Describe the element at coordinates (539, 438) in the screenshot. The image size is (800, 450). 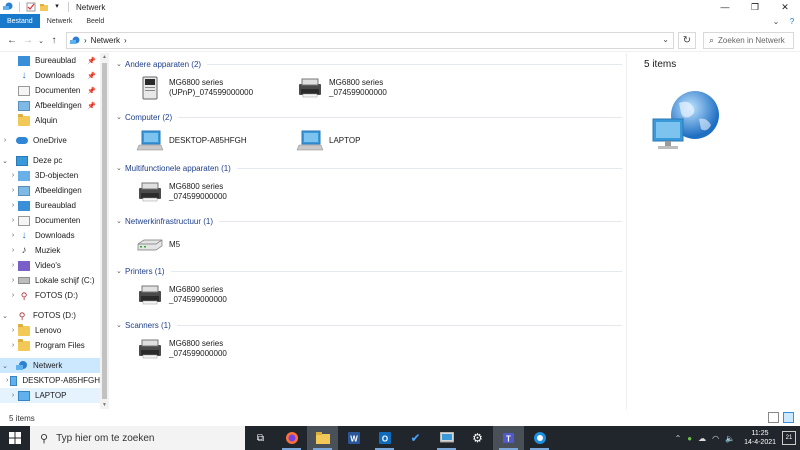
I see `remote-assistance-icon` at that location.